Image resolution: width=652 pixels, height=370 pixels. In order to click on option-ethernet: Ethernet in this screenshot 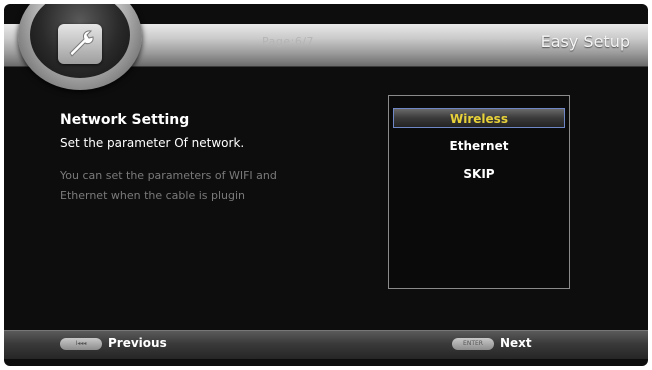, I will do `click(479, 146)`.